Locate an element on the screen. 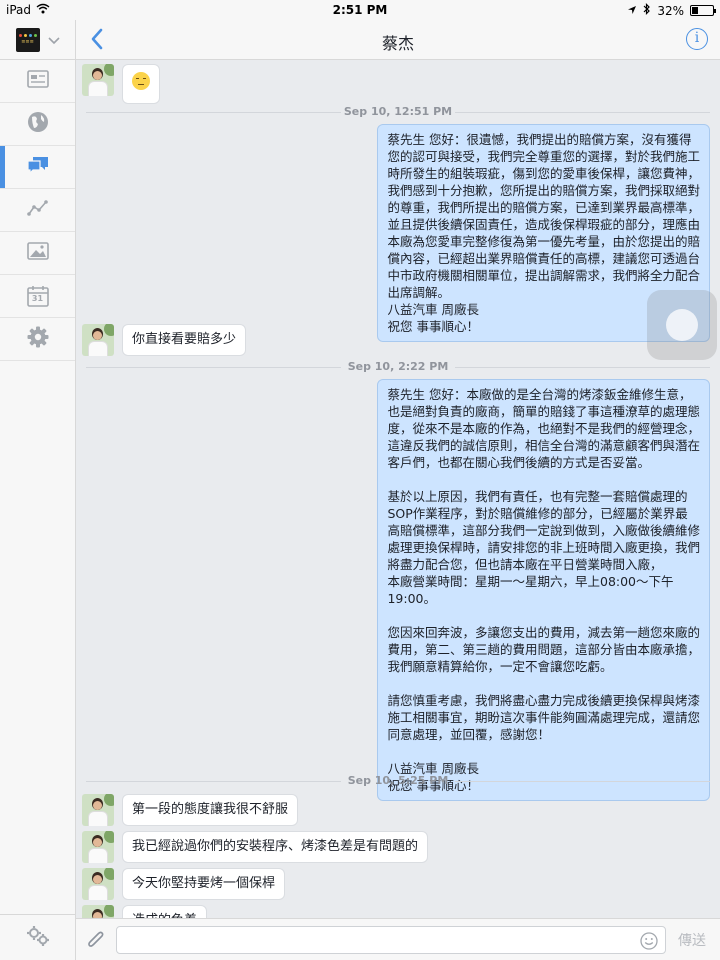 Image resolution: width=720 pixels, height=960 pixels. location-icon is located at coordinates (632, 11).